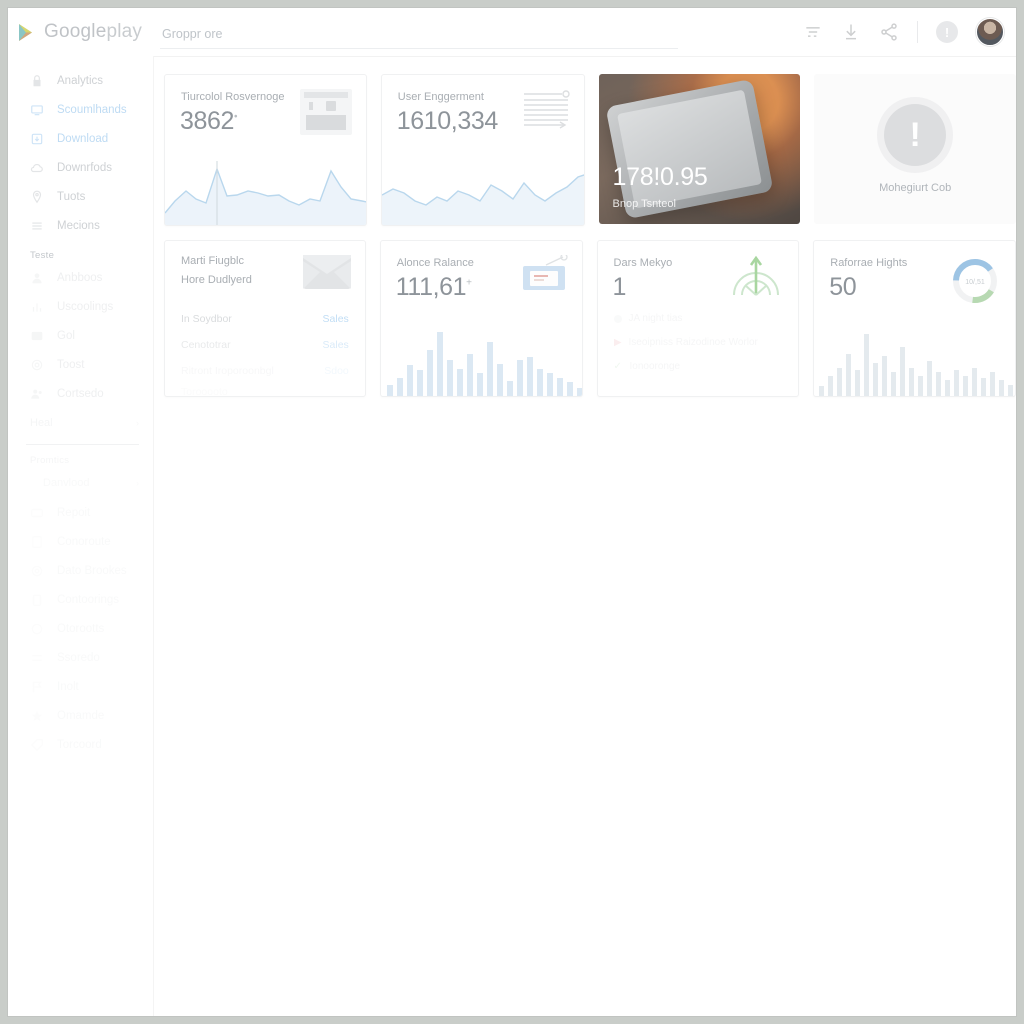 The width and height of the screenshot is (1024, 1024). Describe the element at coordinates (84, 167) in the screenshot. I see `sidebar-item-label: Downrfods` at that location.